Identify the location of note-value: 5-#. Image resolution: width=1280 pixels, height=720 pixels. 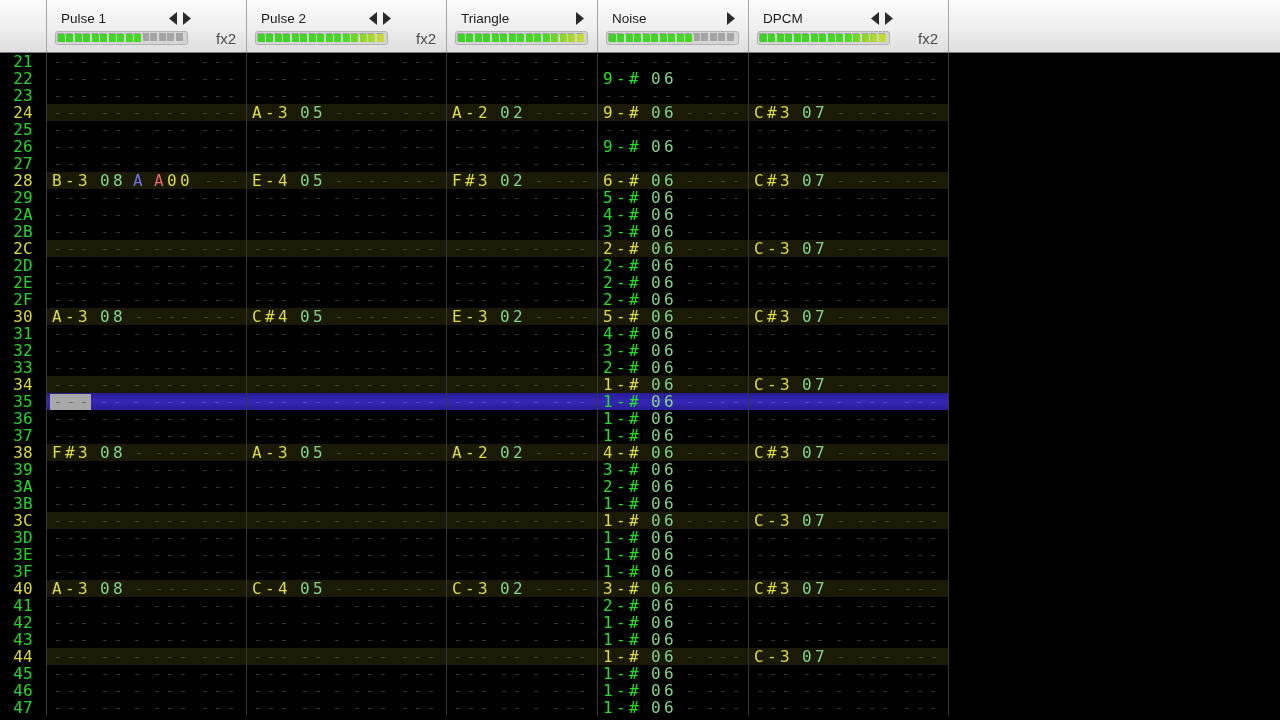
(622, 197).